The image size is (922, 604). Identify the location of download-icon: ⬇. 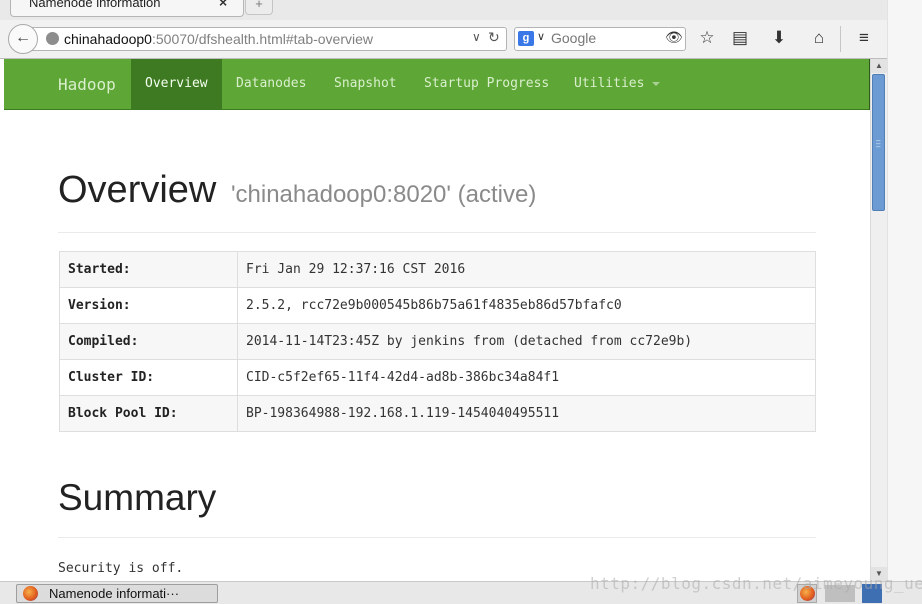
(779, 38).